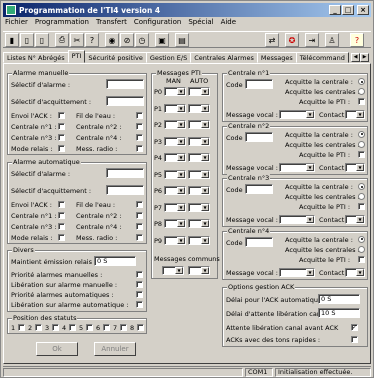  What do you see at coordinates (123, 327) in the screenshot?
I see `statut-7-checkbox` at bounding box center [123, 327].